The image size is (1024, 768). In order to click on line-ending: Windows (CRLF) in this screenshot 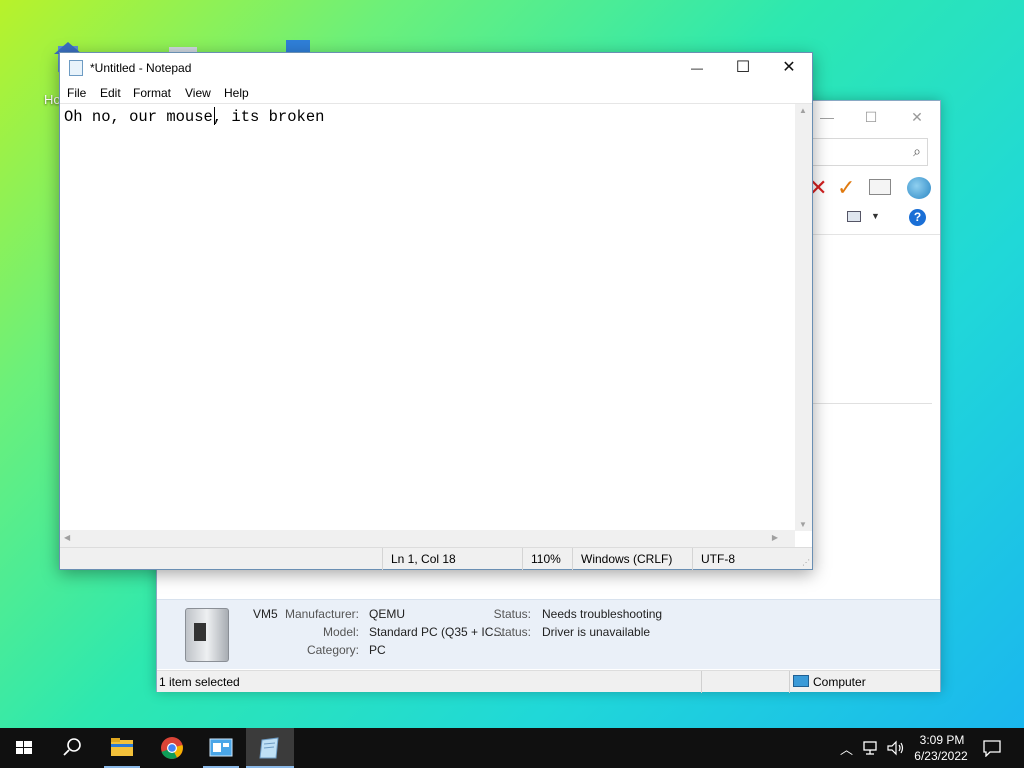, I will do `click(632, 559)`.